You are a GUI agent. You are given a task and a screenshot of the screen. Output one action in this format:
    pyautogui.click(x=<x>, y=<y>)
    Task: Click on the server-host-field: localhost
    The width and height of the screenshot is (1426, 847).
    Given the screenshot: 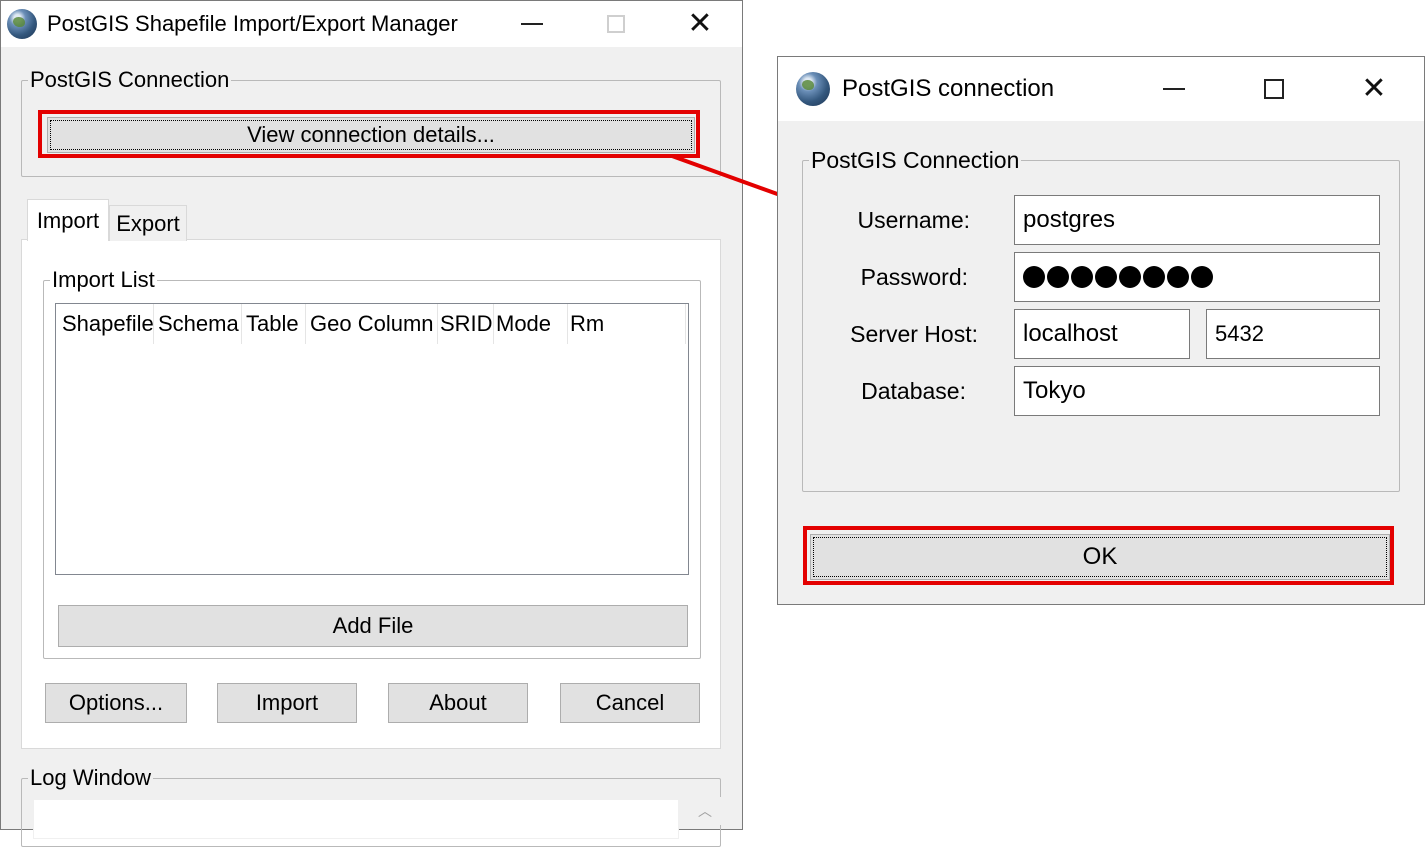 What is the action you would take?
    pyautogui.click(x=1102, y=334)
    